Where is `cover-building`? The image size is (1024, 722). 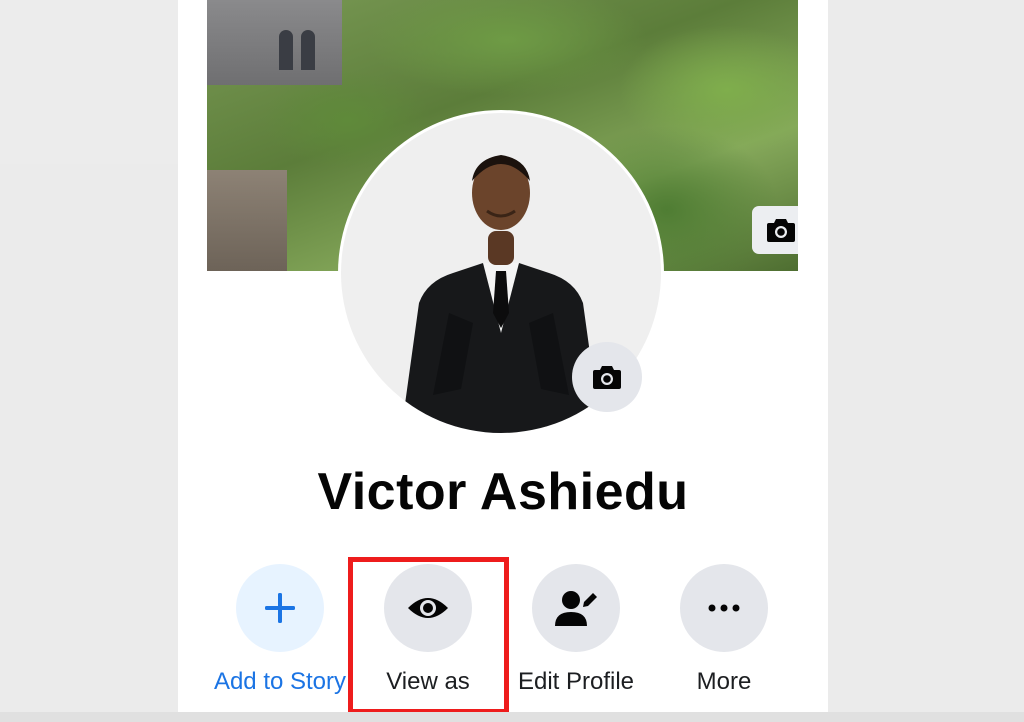
cover-building is located at coordinates (274, 42).